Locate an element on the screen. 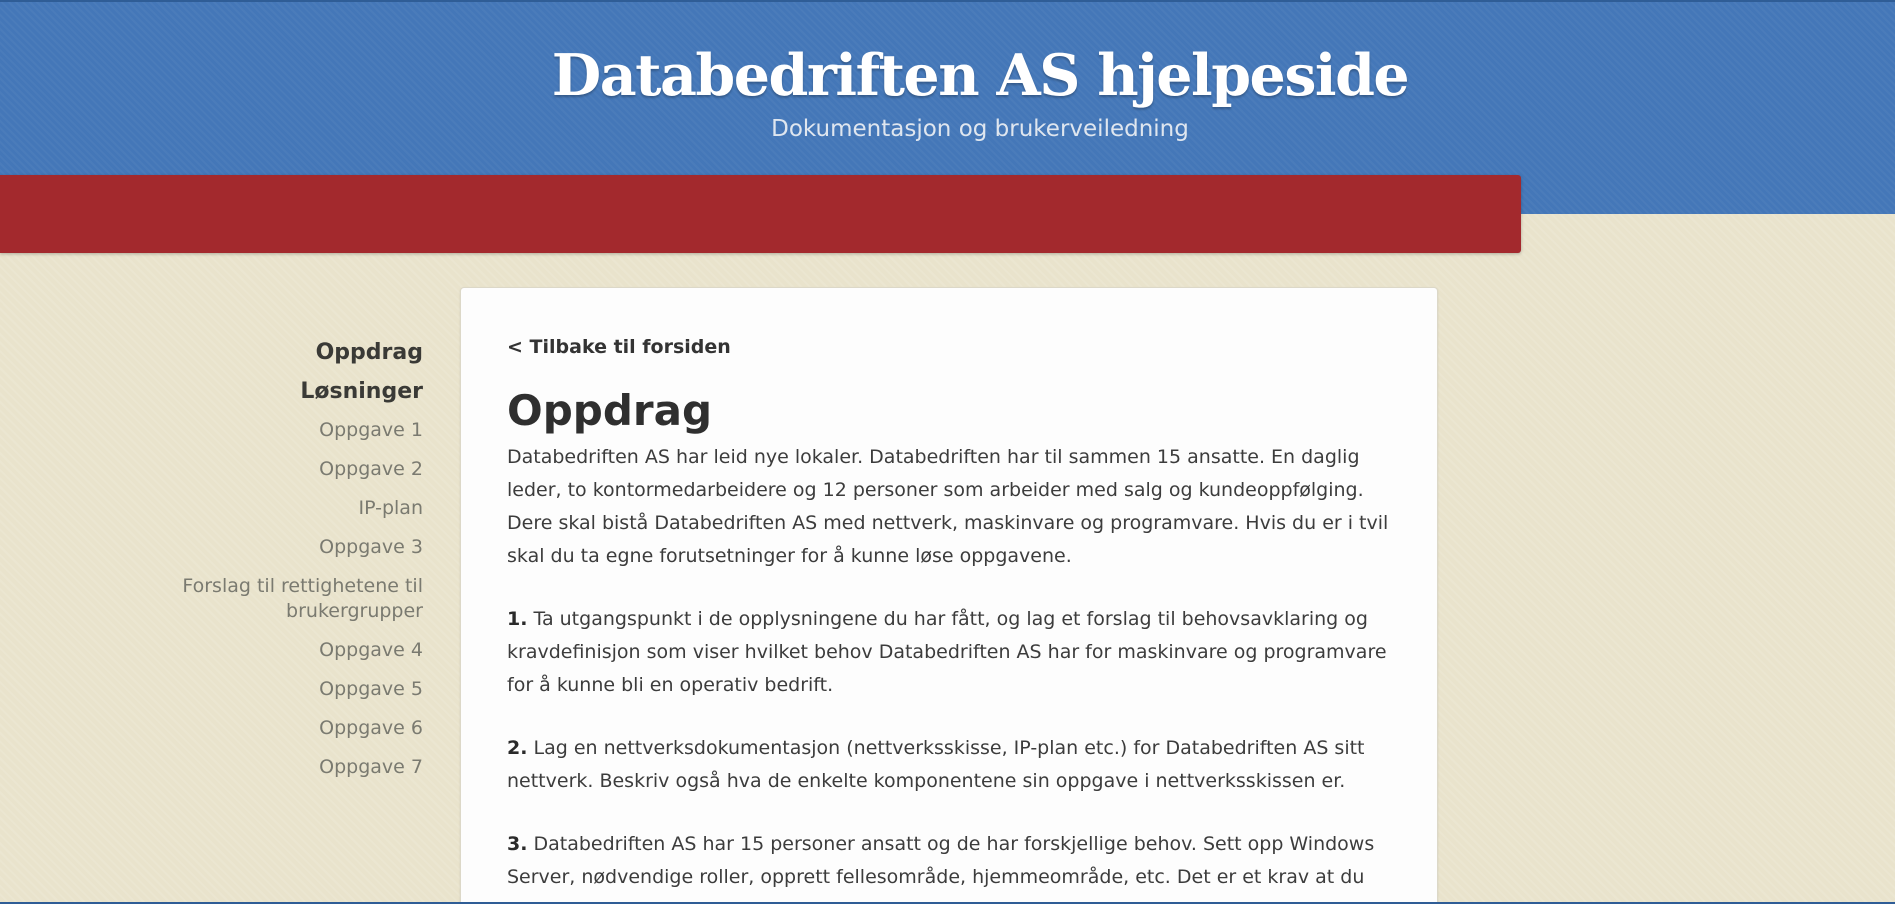 The width and height of the screenshot is (1895, 904). nav-bar is located at coordinates (760, 214).